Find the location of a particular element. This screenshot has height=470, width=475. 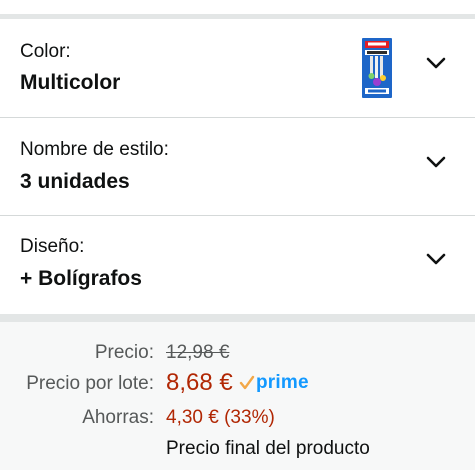

prime-check-icon is located at coordinates (247, 382).